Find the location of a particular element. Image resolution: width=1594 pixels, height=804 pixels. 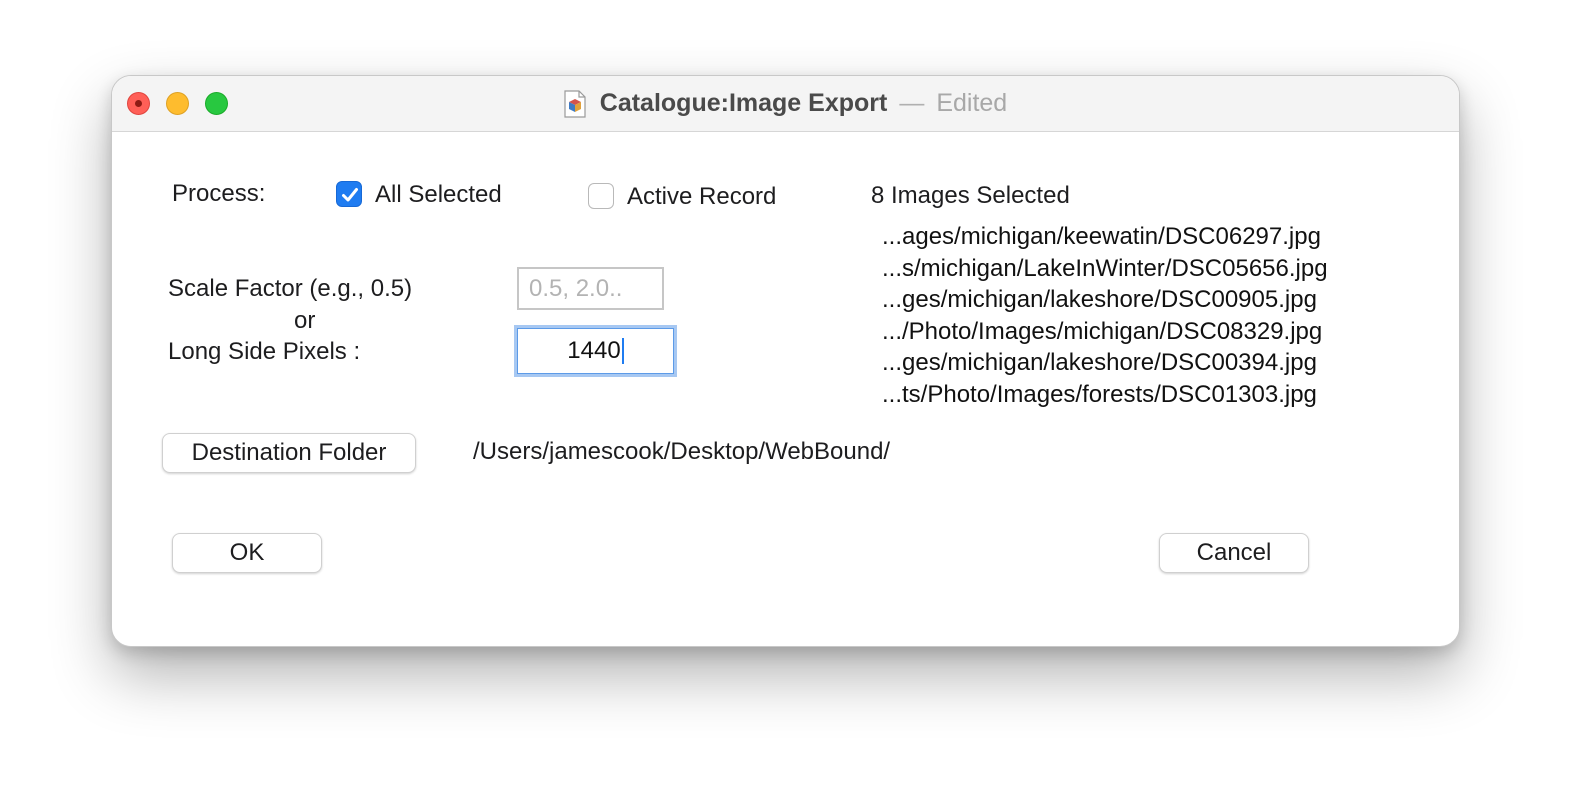

text-caret is located at coordinates (622, 351).